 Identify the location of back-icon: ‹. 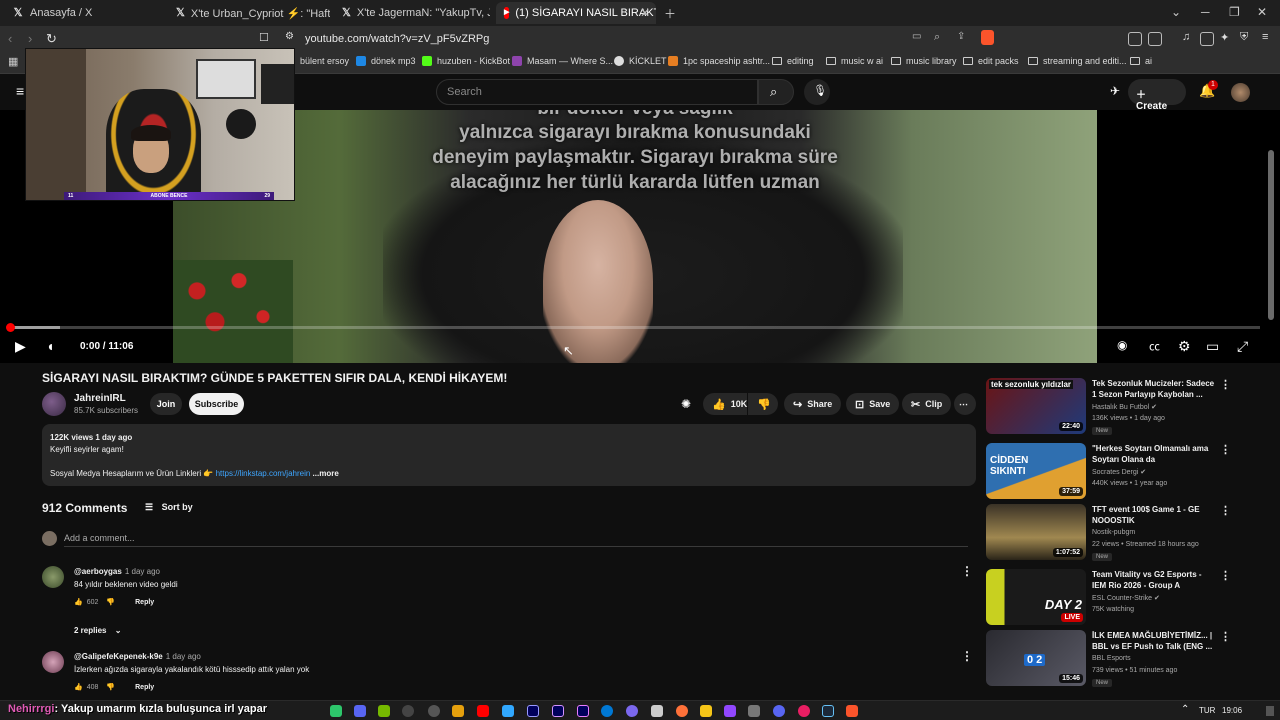
(10, 38).